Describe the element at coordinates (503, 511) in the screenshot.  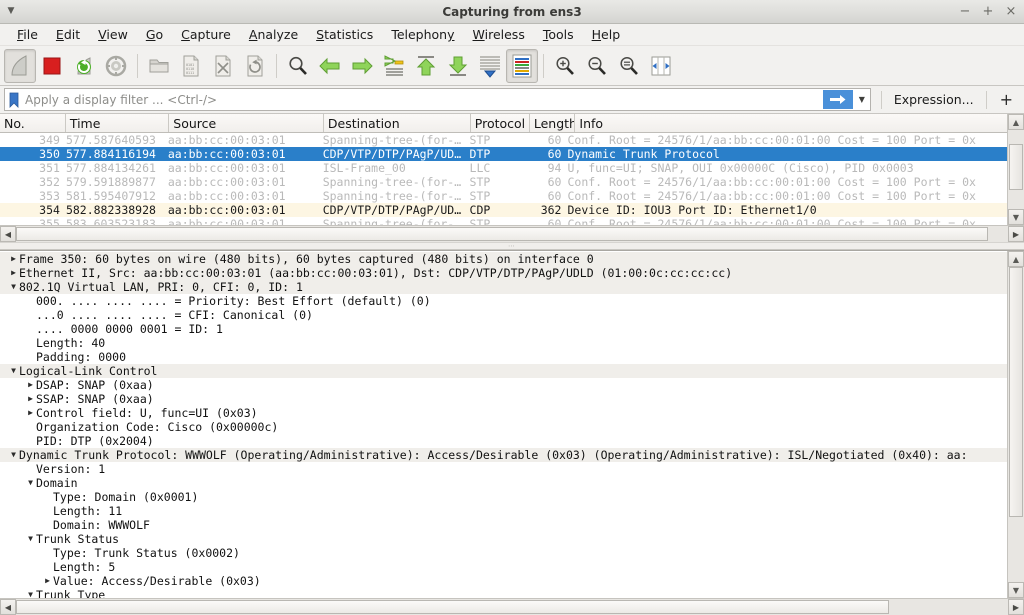
I see `detail-tree-row: Length: 11` at that location.